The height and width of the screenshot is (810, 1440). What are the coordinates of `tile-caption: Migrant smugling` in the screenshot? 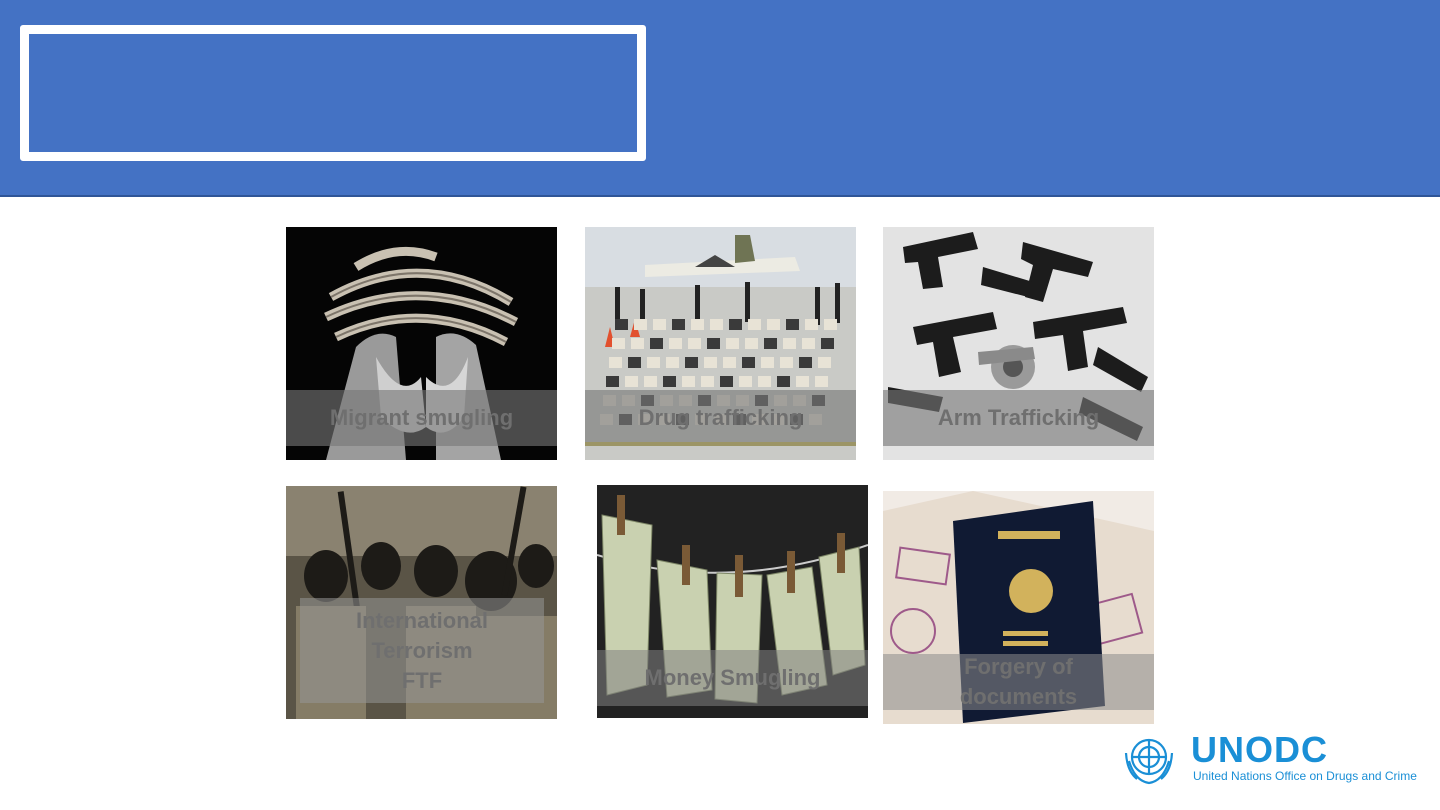 It's located at (421, 418).